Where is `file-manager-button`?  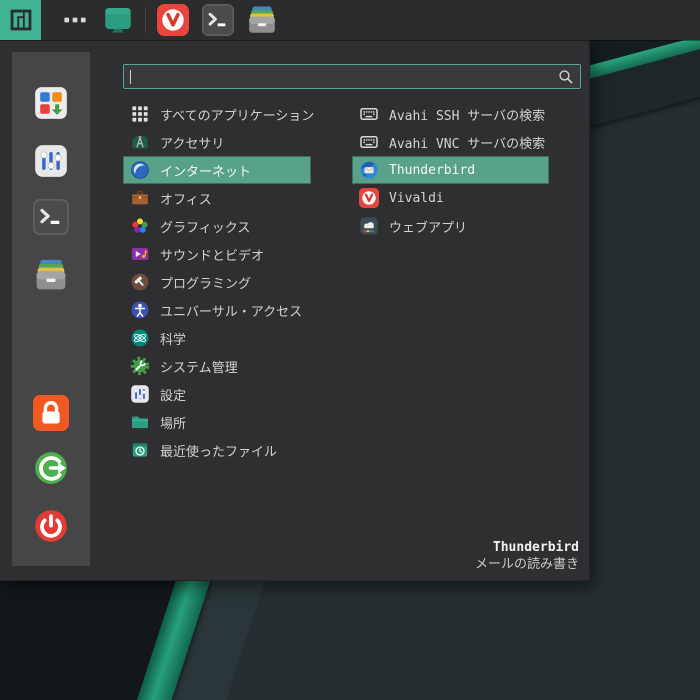 file-manager-button is located at coordinates (51, 275).